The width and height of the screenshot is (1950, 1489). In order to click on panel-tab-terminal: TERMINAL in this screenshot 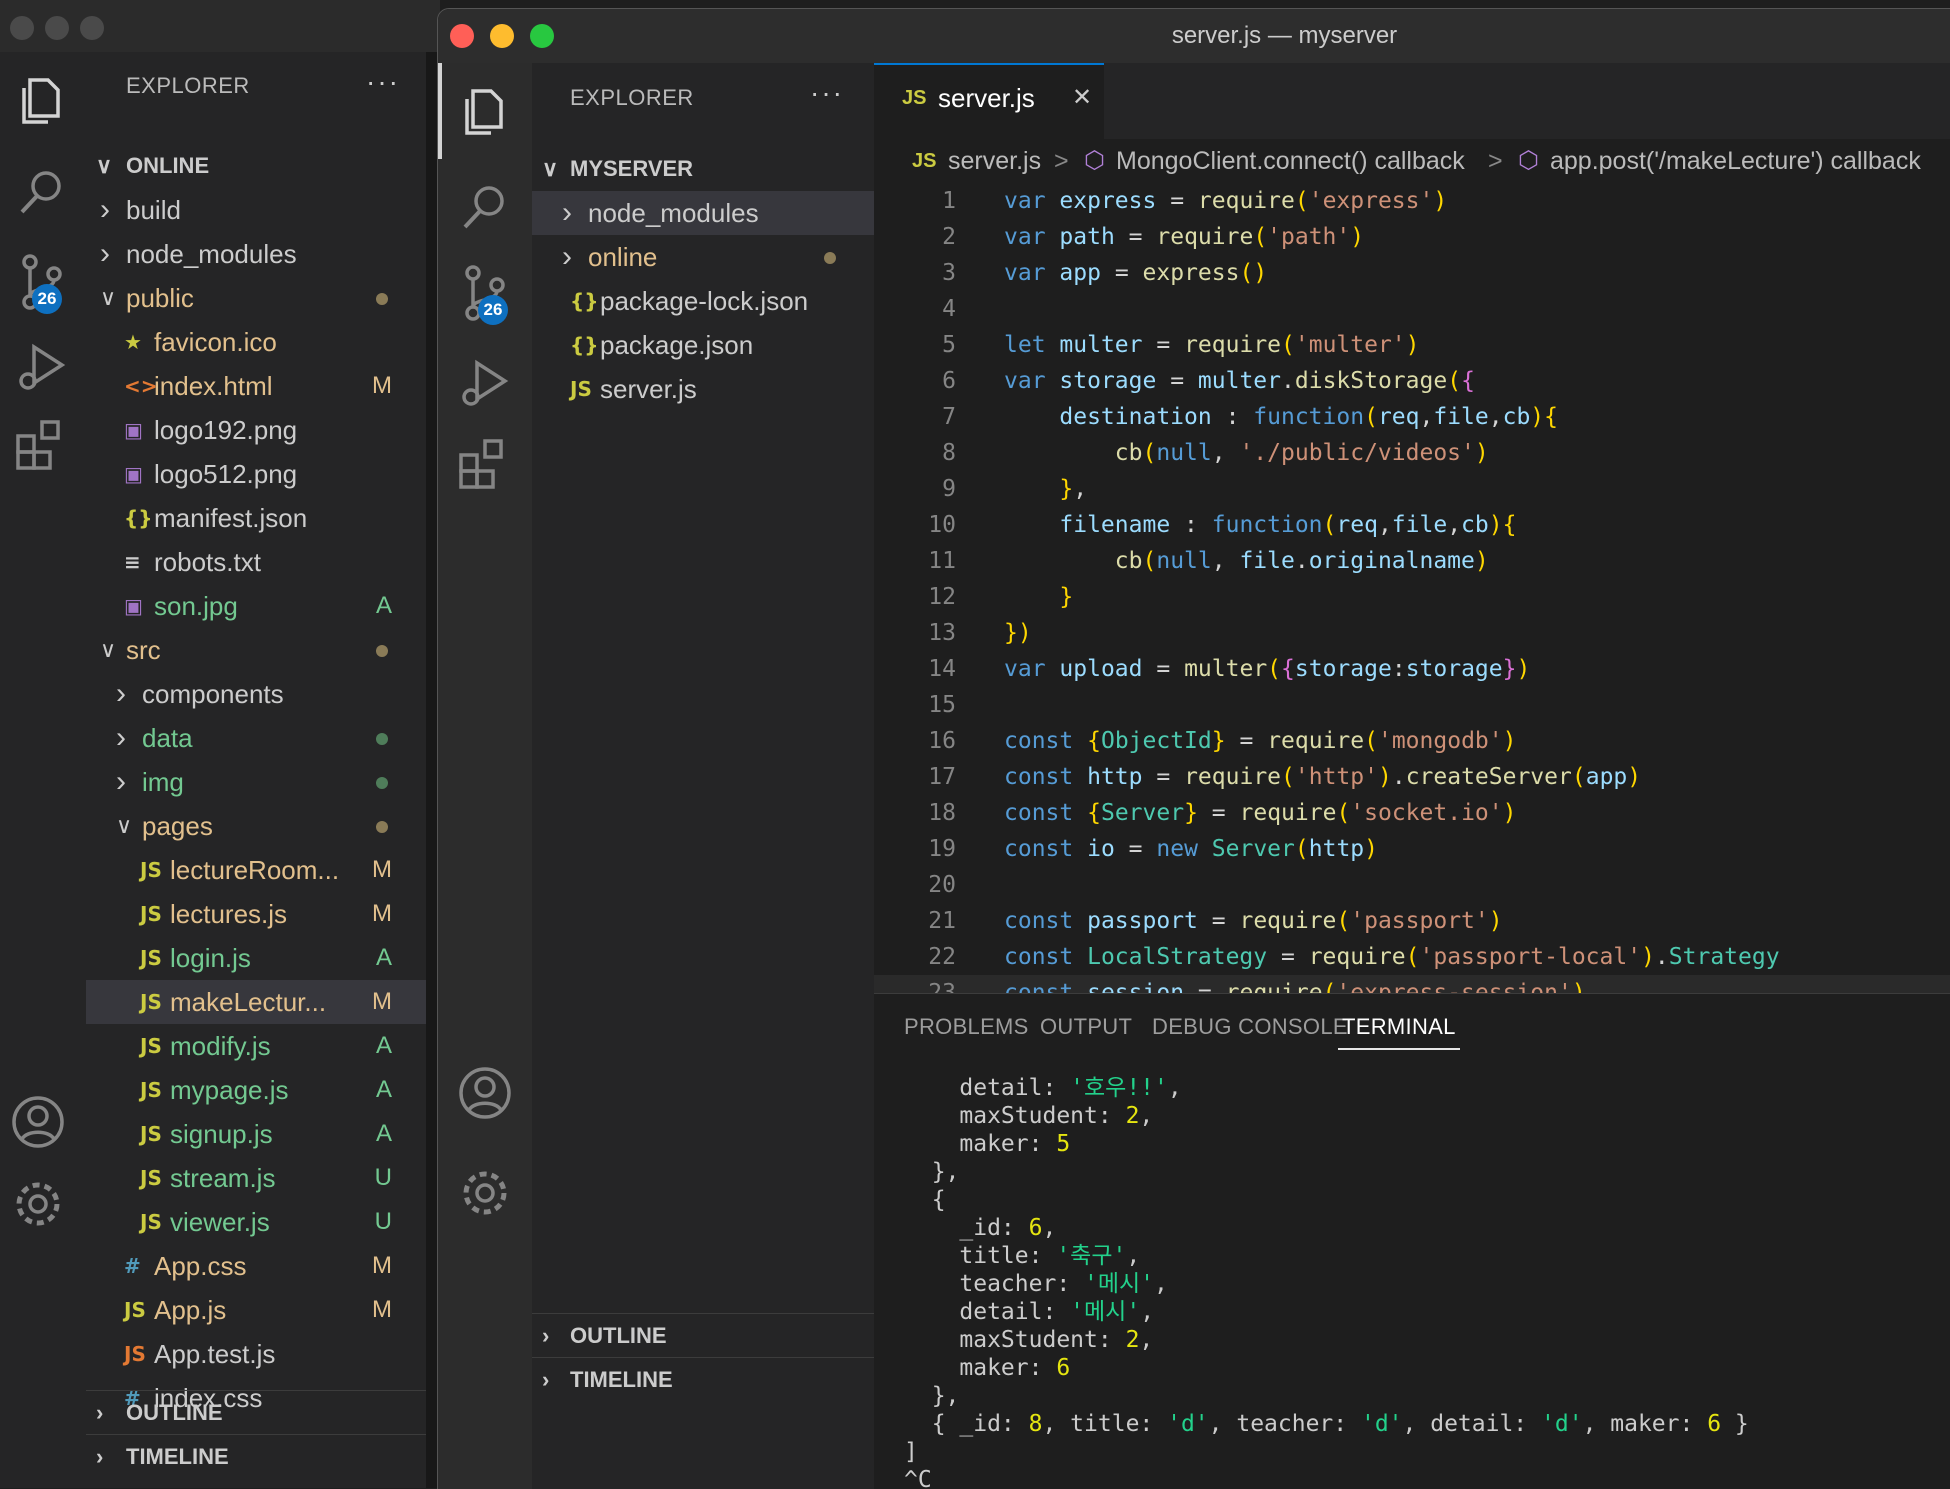, I will do `click(1399, 1032)`.